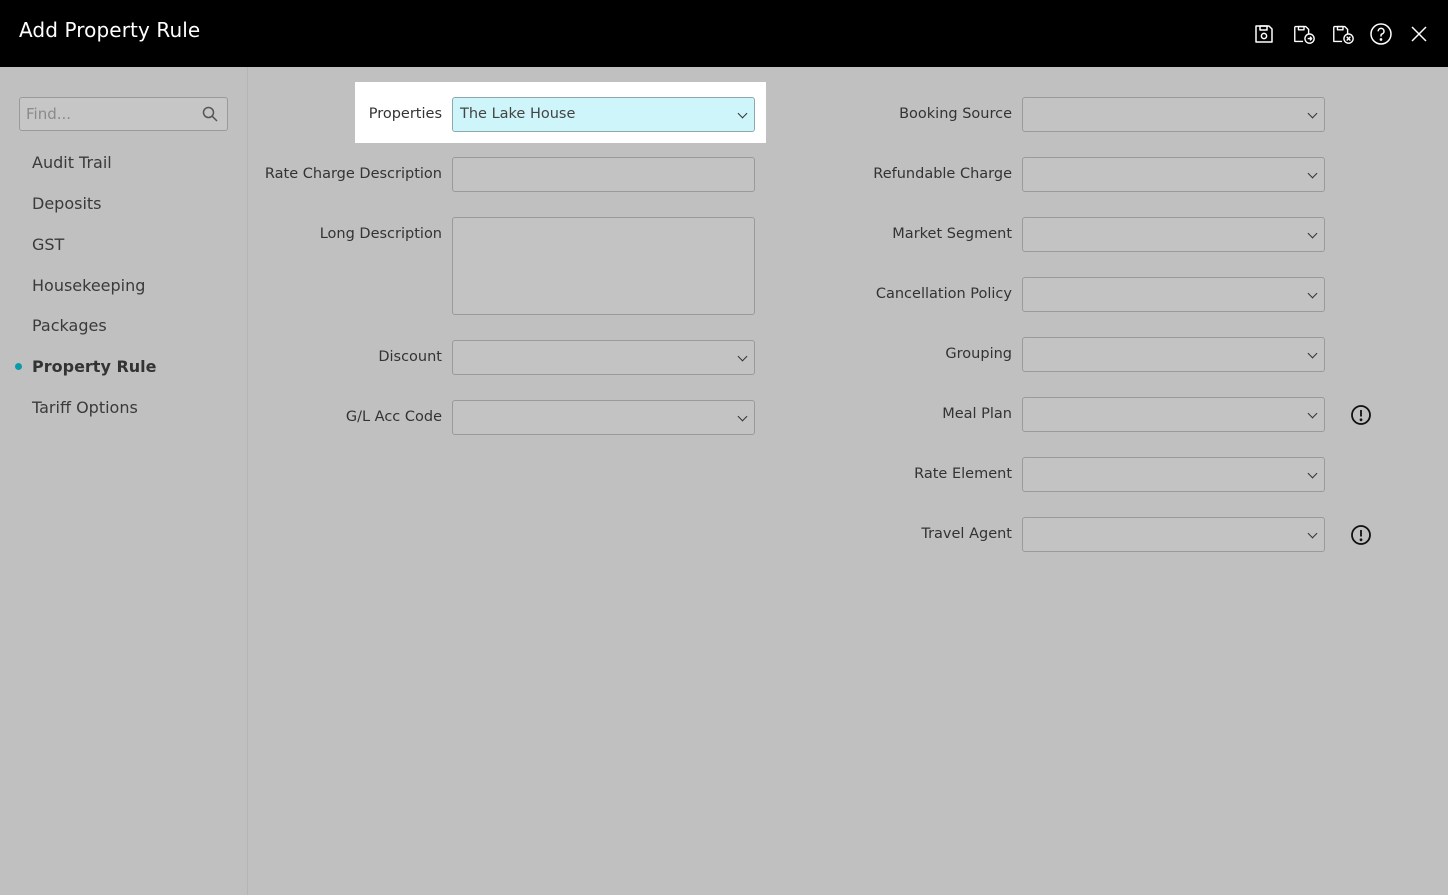  I want to click on properties-label: Properties, so click(405, 114).